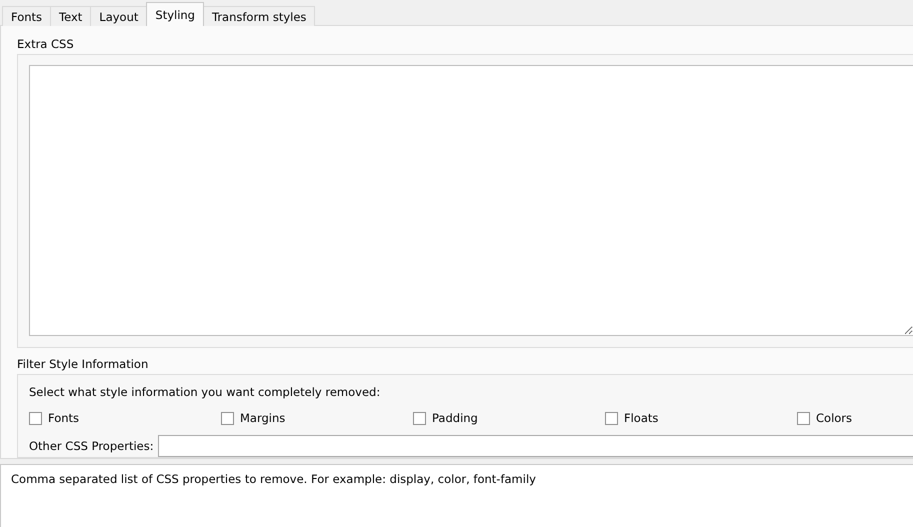 The image size is (913, 527). I want to click on instruction-text: Select what style information you want completely removed:, so click(205, 392).